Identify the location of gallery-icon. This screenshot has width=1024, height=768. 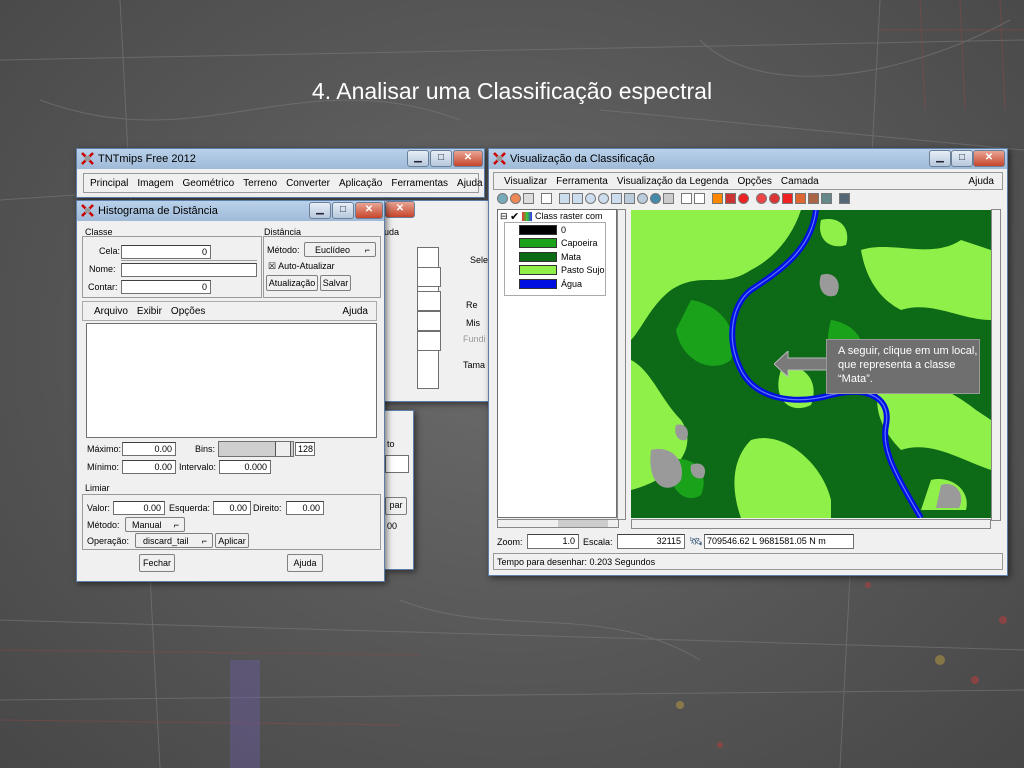
(813, 198).